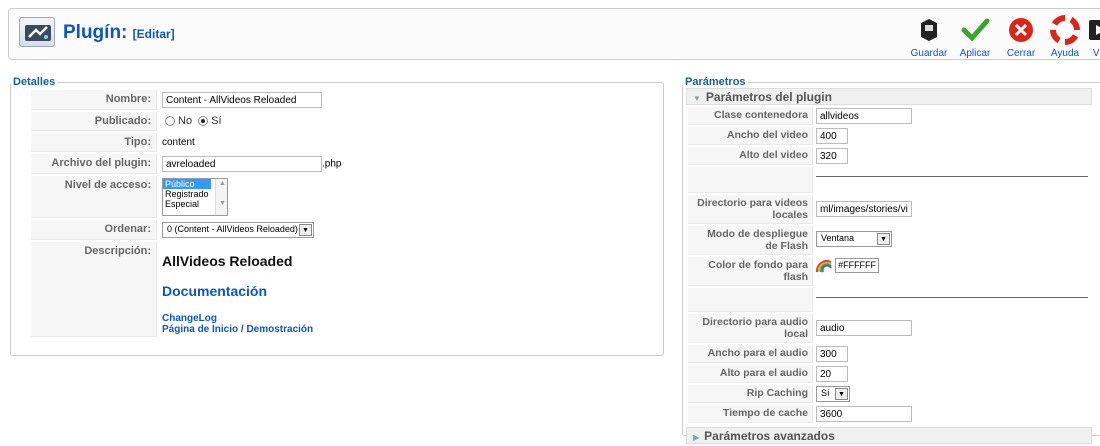 This screenshot has height=446, width=1100. I want to click on access-level-label: Nivel de acceso:, so click(94, 197).